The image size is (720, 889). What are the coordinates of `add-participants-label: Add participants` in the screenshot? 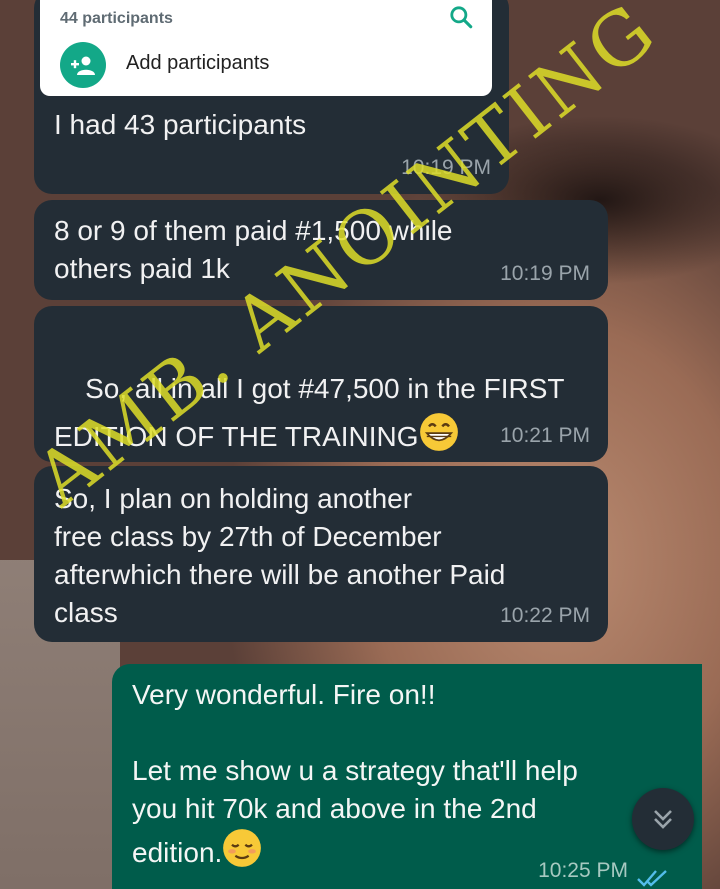 It's located at (197, 63).